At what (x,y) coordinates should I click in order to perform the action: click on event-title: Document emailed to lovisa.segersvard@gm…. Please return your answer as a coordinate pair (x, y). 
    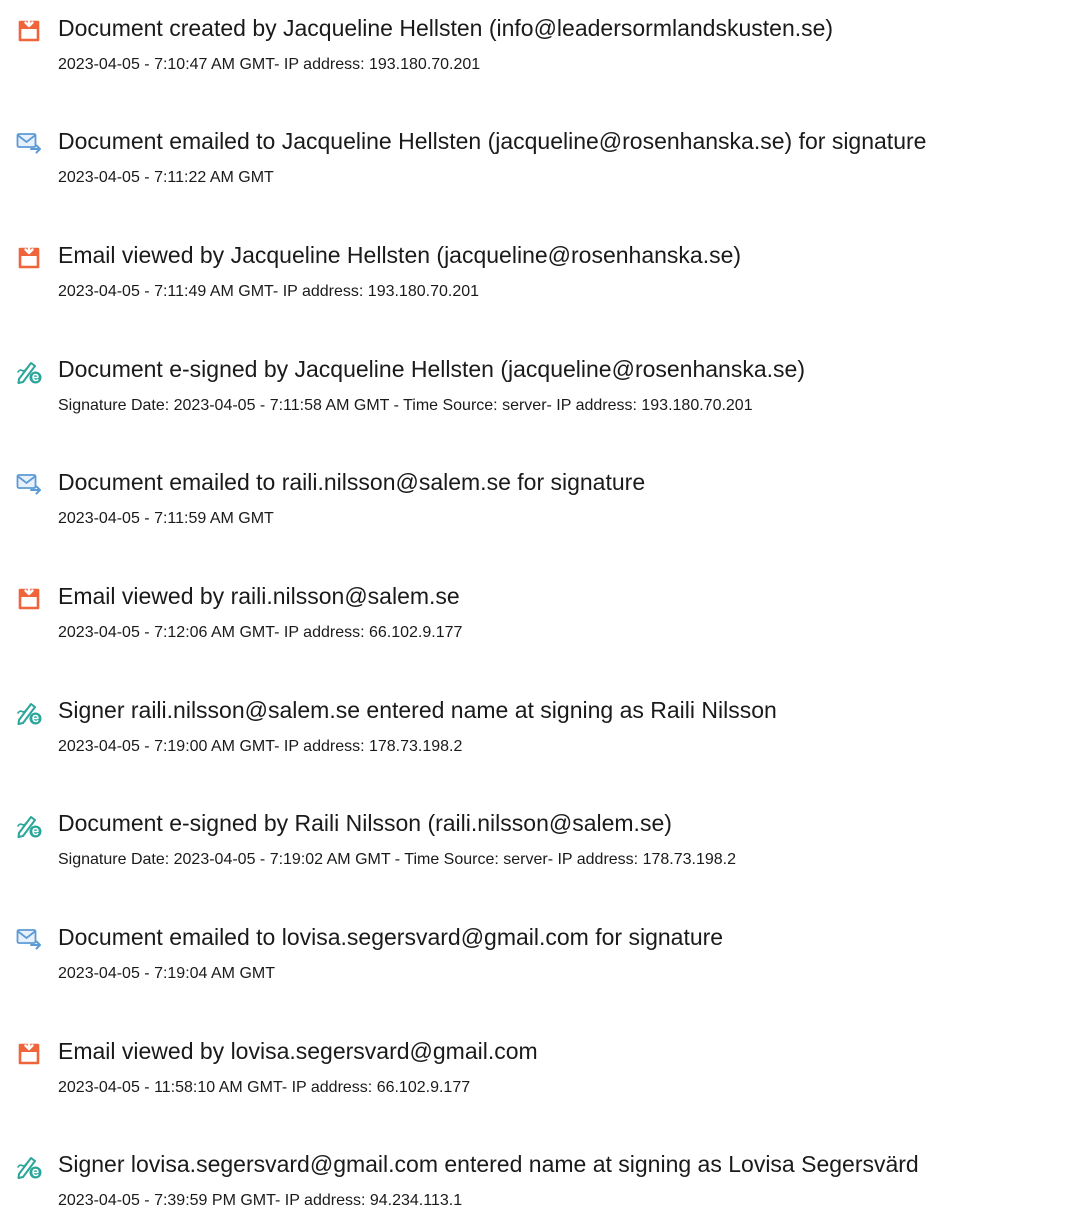
    Looking at the image, I should click on (391, 937).